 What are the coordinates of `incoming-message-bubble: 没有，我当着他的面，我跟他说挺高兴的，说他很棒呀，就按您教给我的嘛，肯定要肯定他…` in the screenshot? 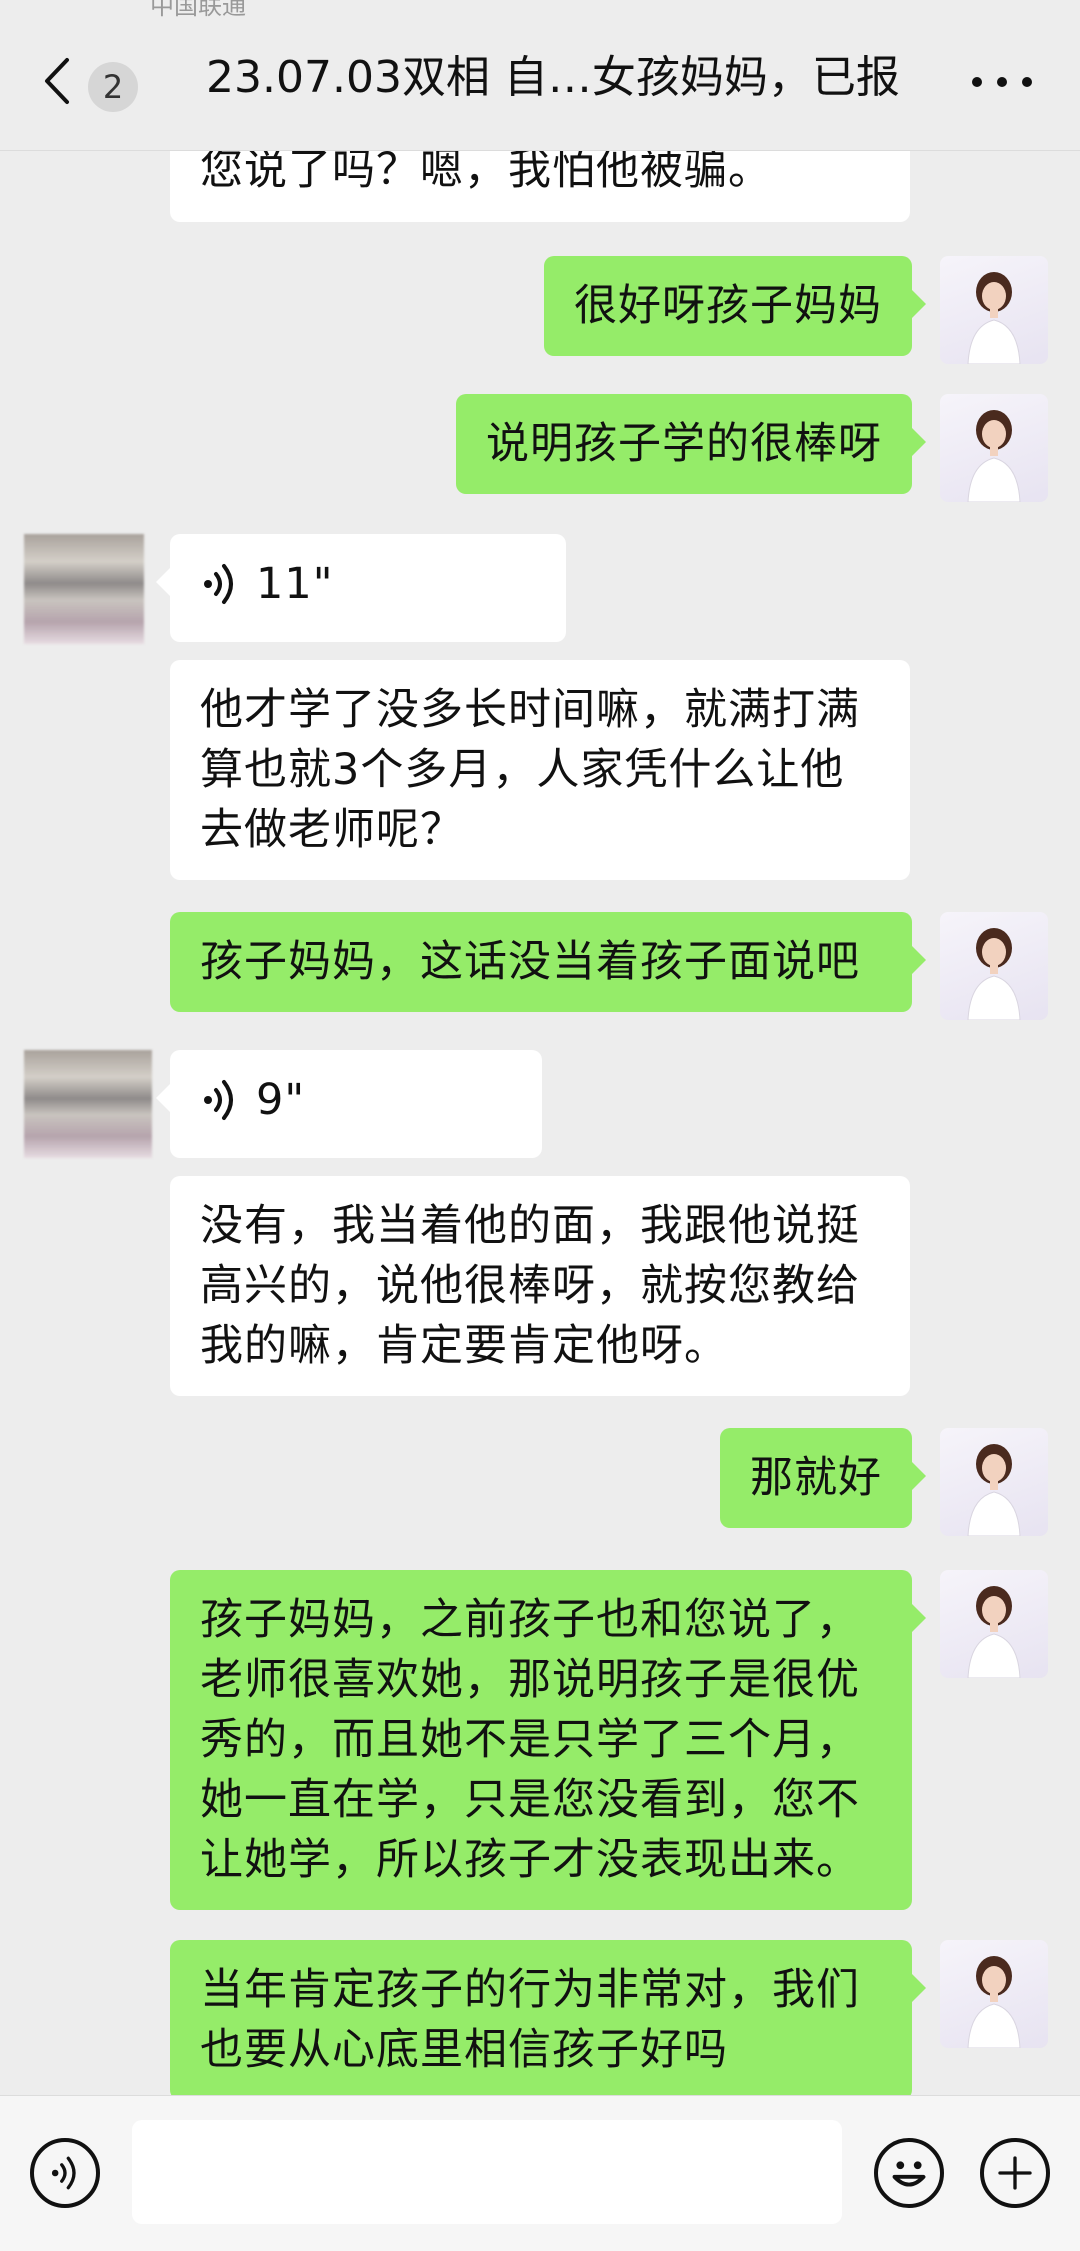 It's located at (540, 1286).